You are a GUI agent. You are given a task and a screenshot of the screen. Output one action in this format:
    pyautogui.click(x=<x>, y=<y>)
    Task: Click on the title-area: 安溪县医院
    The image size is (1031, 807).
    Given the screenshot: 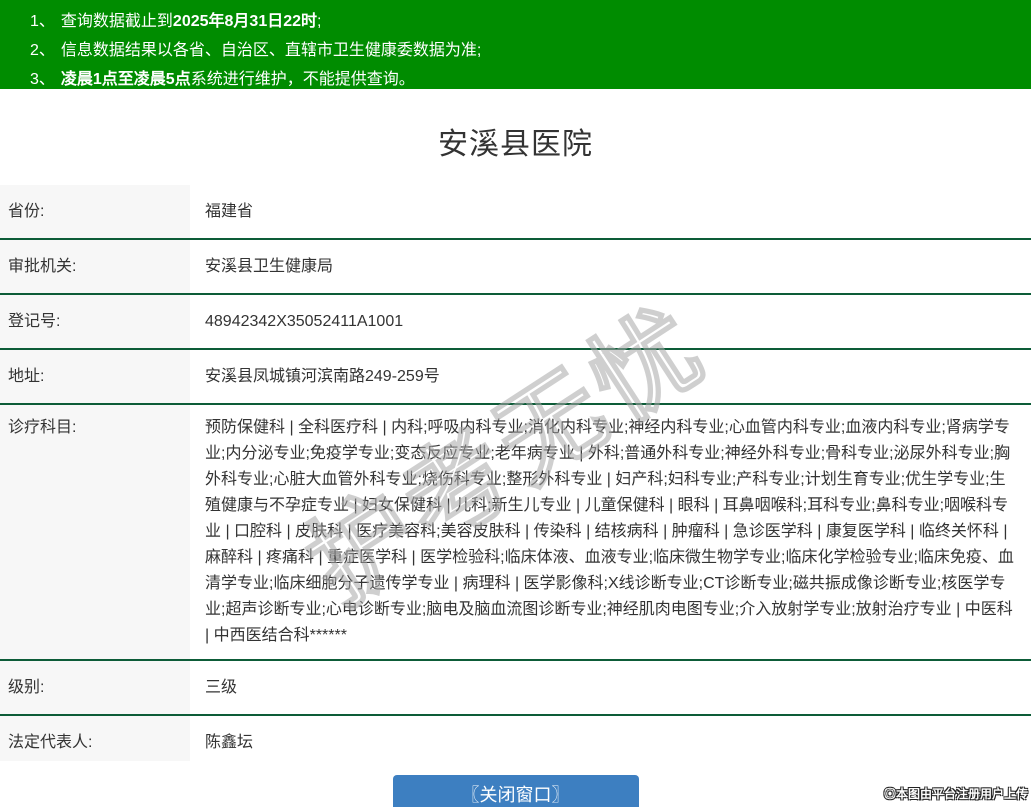 What is the action you would take?
    pyautogui.click(x=515, y=137)
    